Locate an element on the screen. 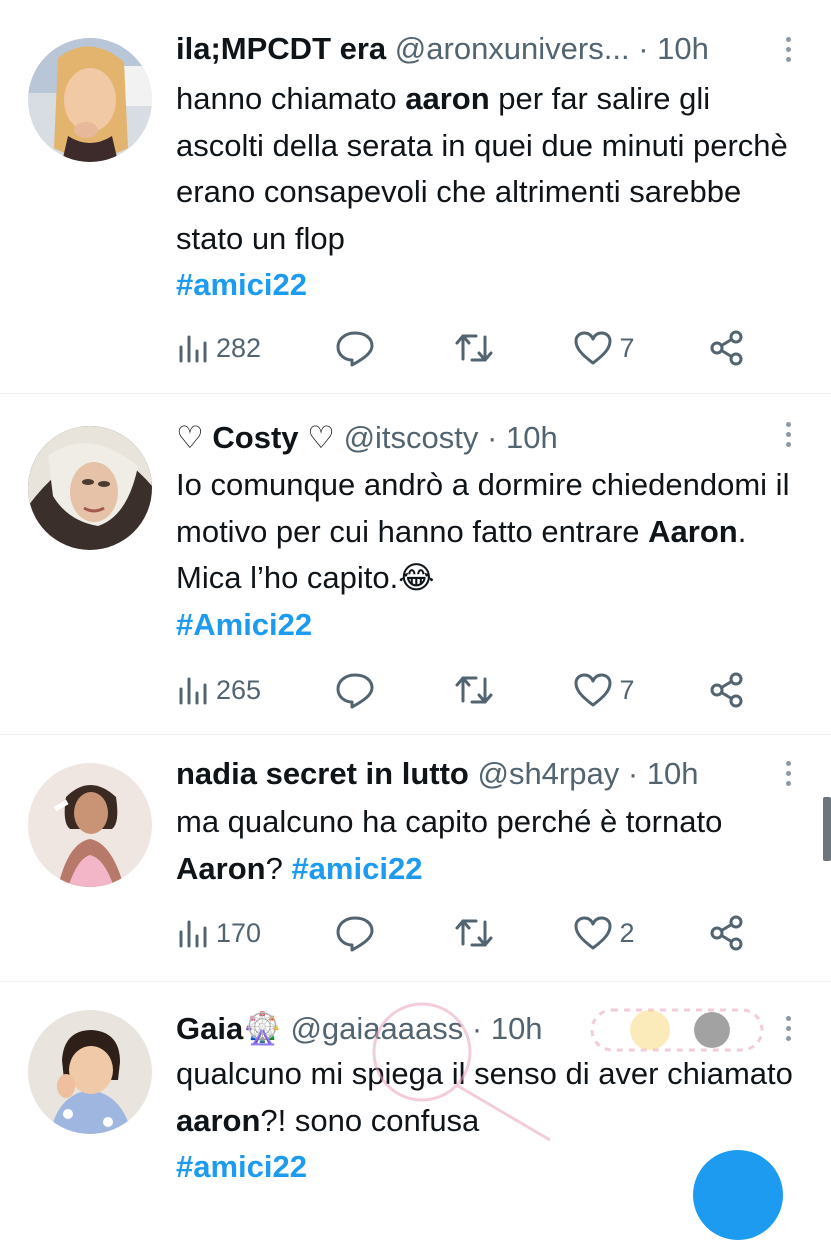  username-handle: @itscosty is located at coordinates (411, 437).